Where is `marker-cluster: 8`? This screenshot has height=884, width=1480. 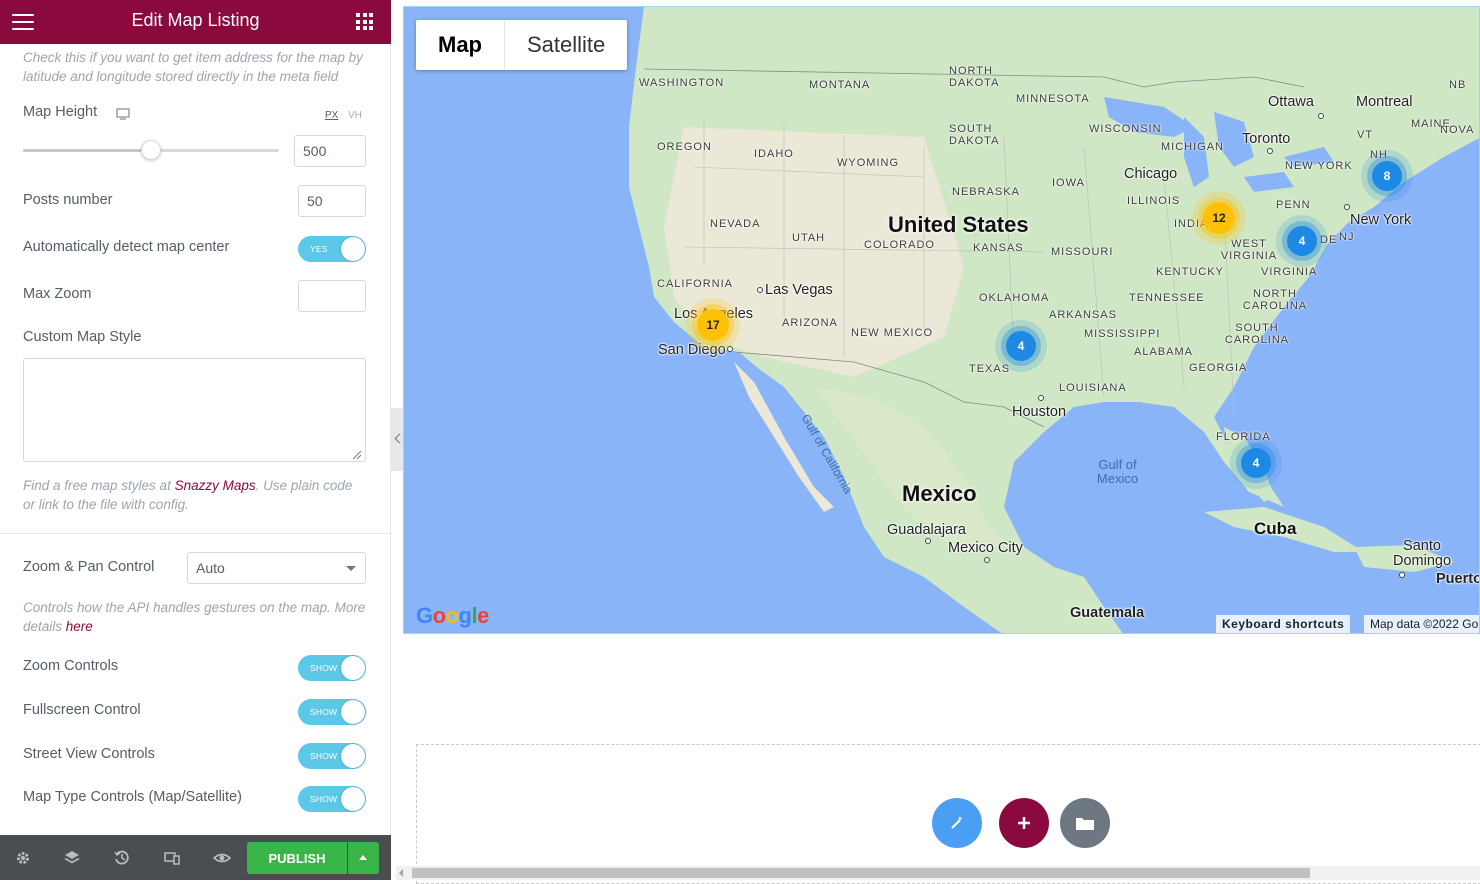
marker-cluster: 8 is located at coordinates (1387, 176).